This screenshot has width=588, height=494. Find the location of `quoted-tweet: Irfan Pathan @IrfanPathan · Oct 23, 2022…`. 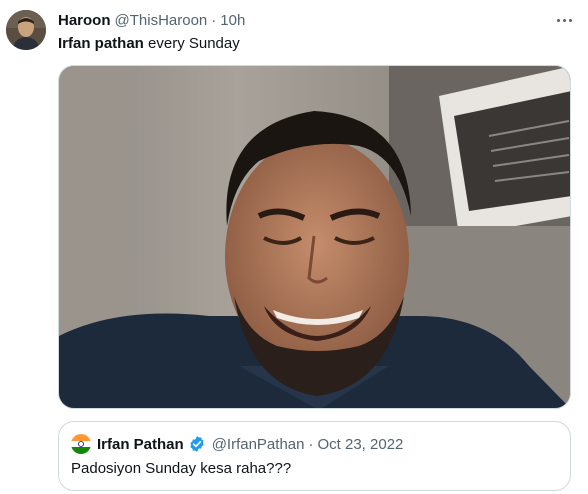

quoted-tweet: Irfan Pathan @IrfanPathan · Oct 23, 2022… is located at coordinates (314, 456).